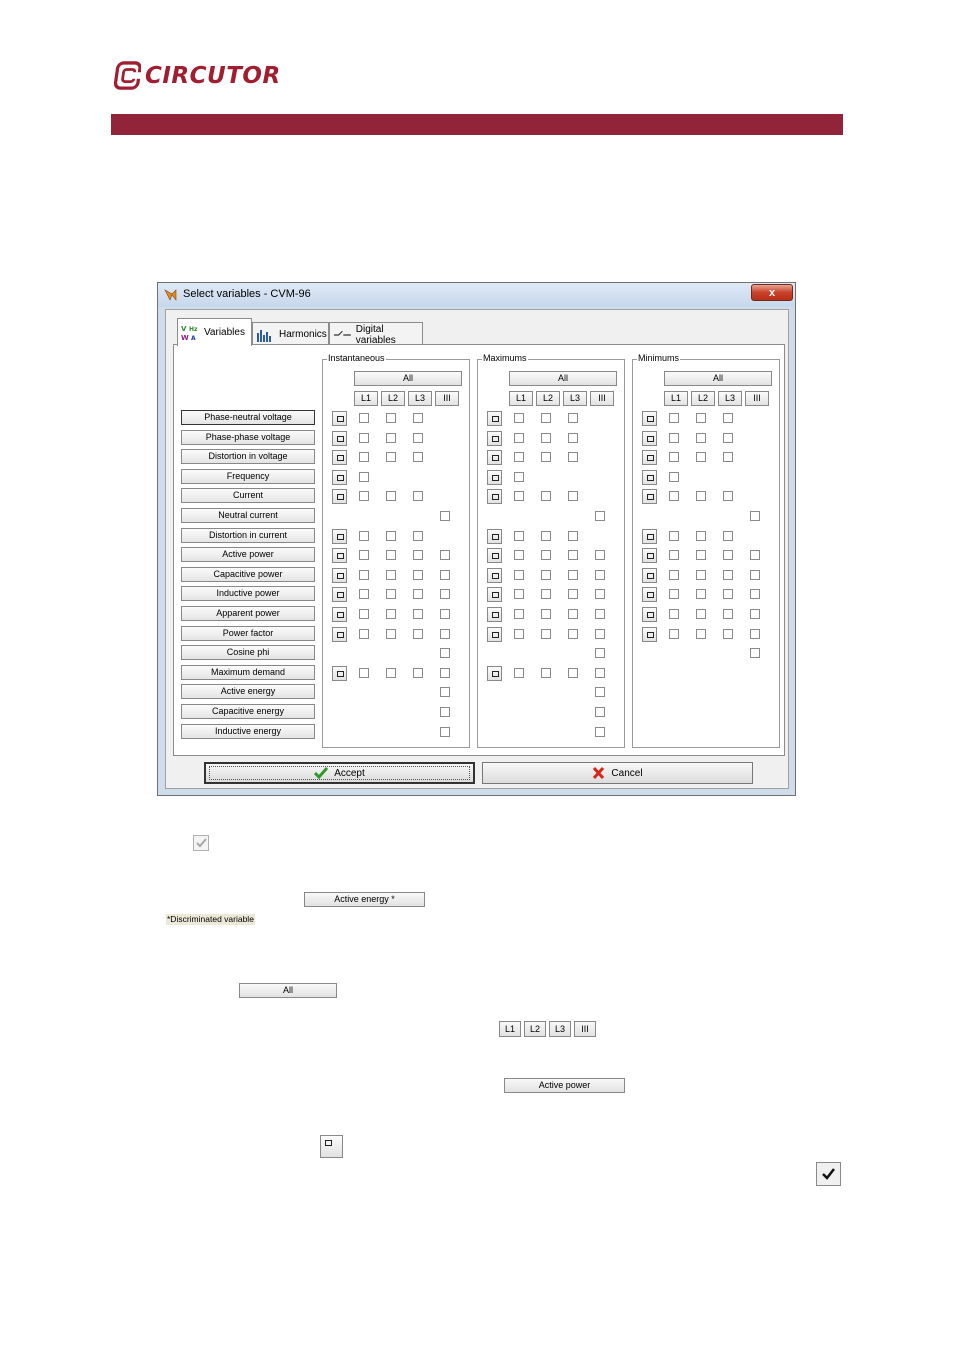 This screenshot has height=1350, width=954. I want to click on variable-button: Inductive energy, so click(248, 731).